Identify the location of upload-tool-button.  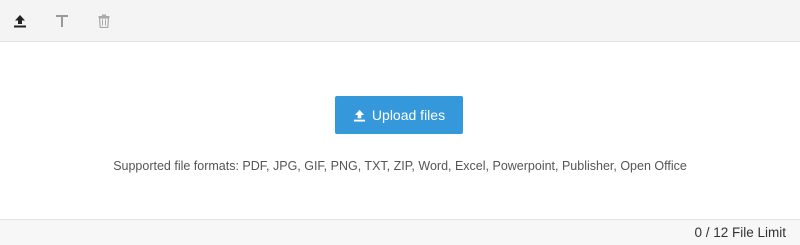
(20, 21).